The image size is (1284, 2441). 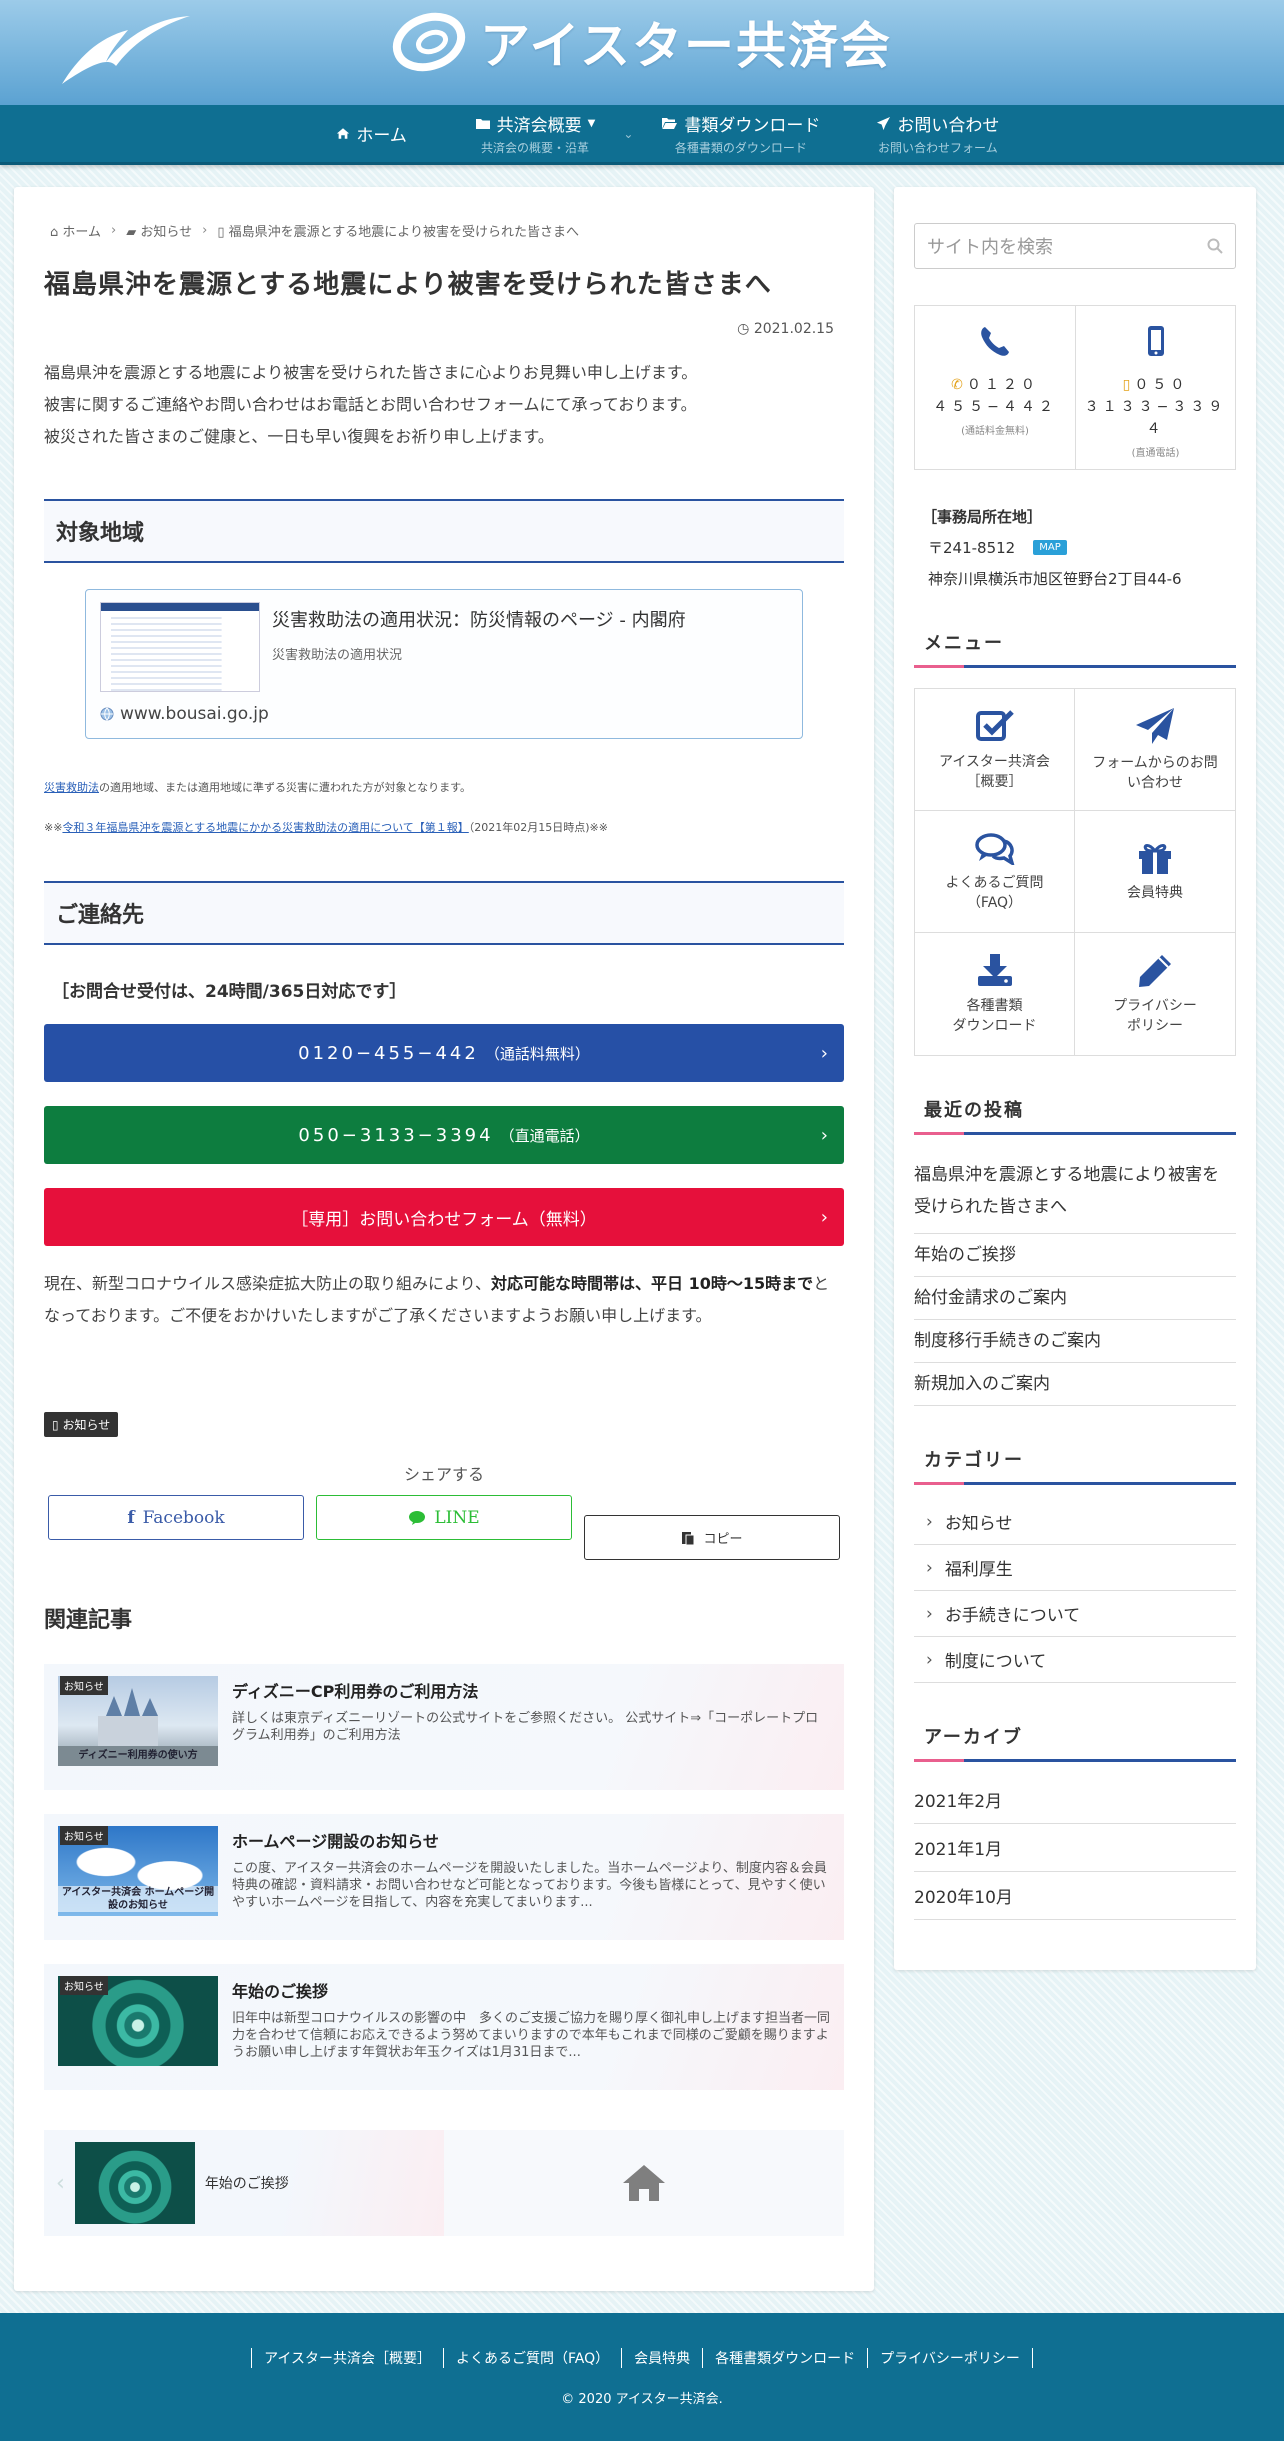 What do you see at coordinates (444, 531) in the screenshot?
I see `section-heading-area: 対象地域` at bounding box center [444, 531].